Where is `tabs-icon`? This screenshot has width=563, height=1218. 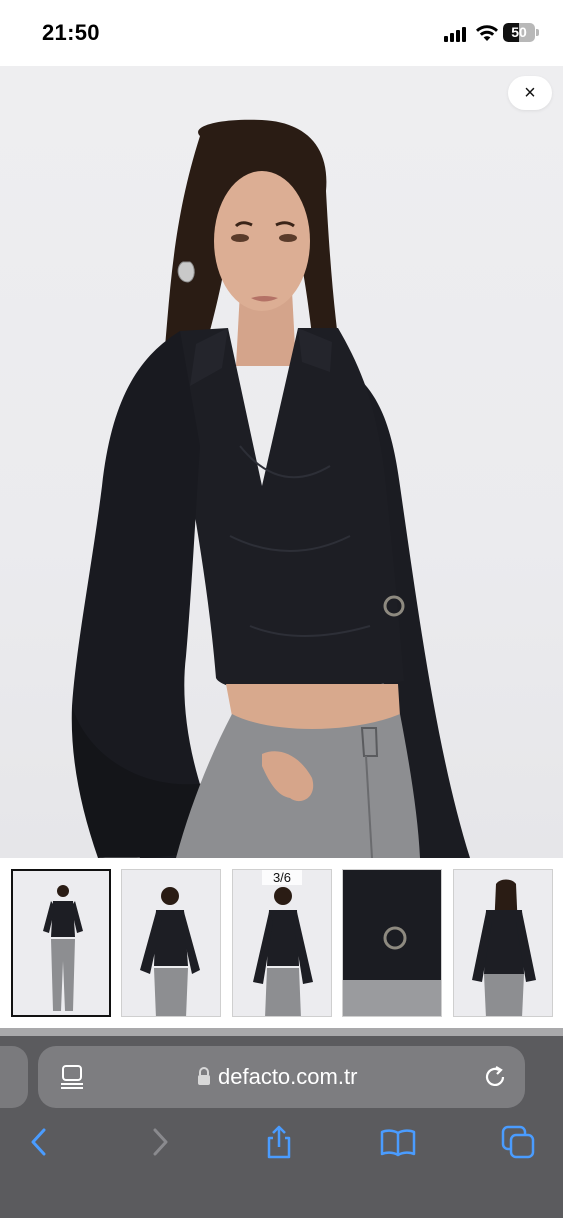
tabs-icon is located at coordinates (518, 1142).